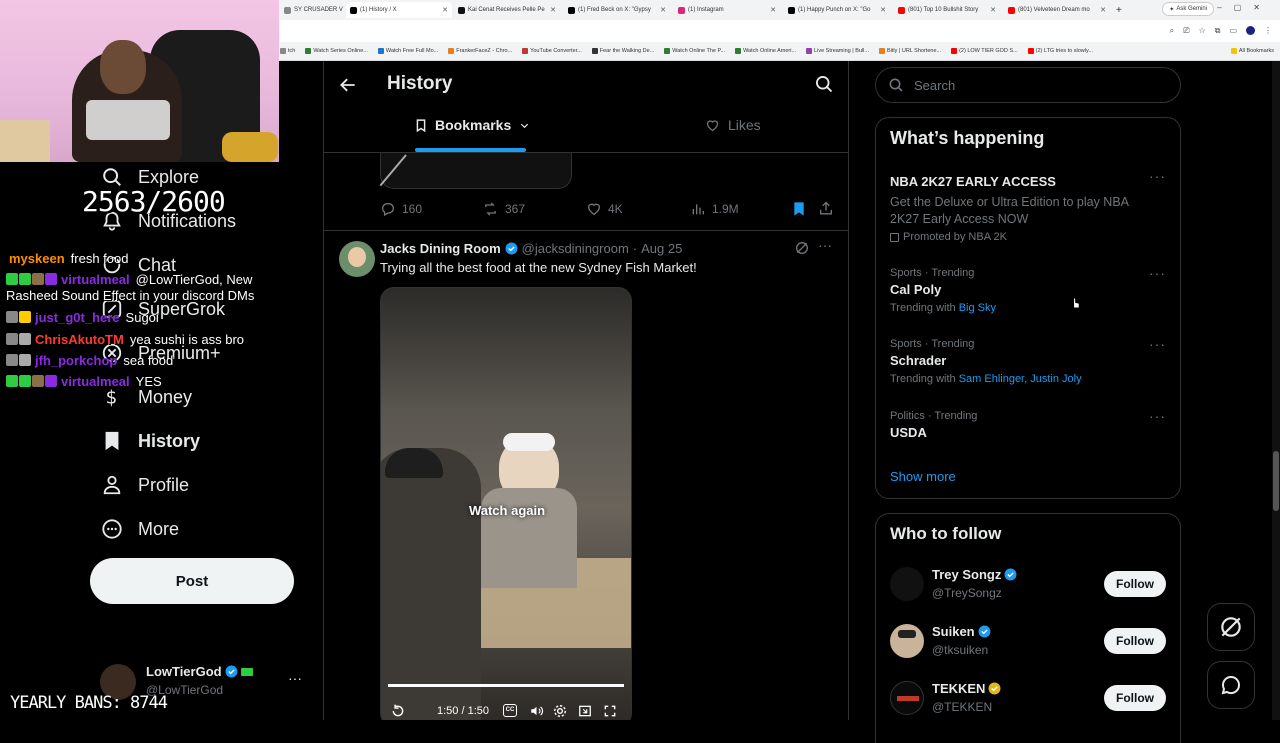  Describe the element at coordinates (1250, 30) in the screenshot. I see `profile-avatar-icon` at that location.